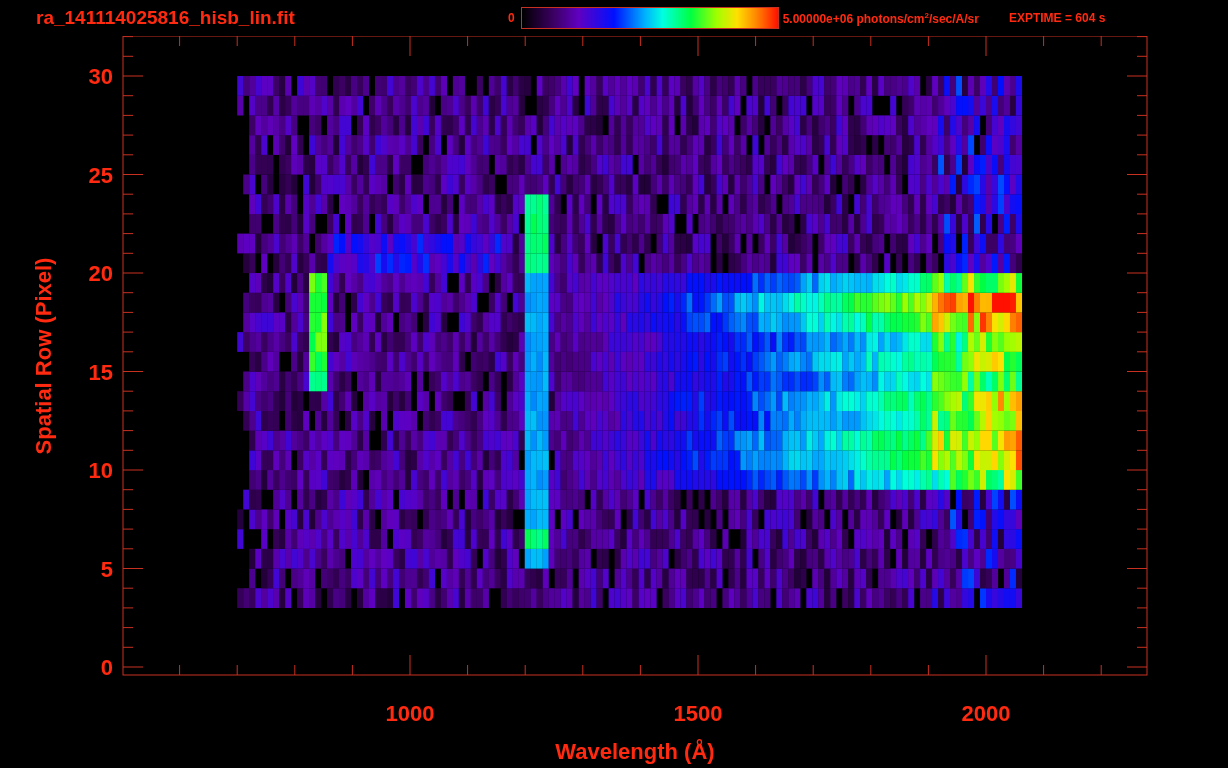  What do you see at coordinates (880, 18) in the screenshot?
I see `colorbar-max-label: 5.00000e+06 photons/cm$^{2}$/sec/A/sr` at bounding box center [880, 18].